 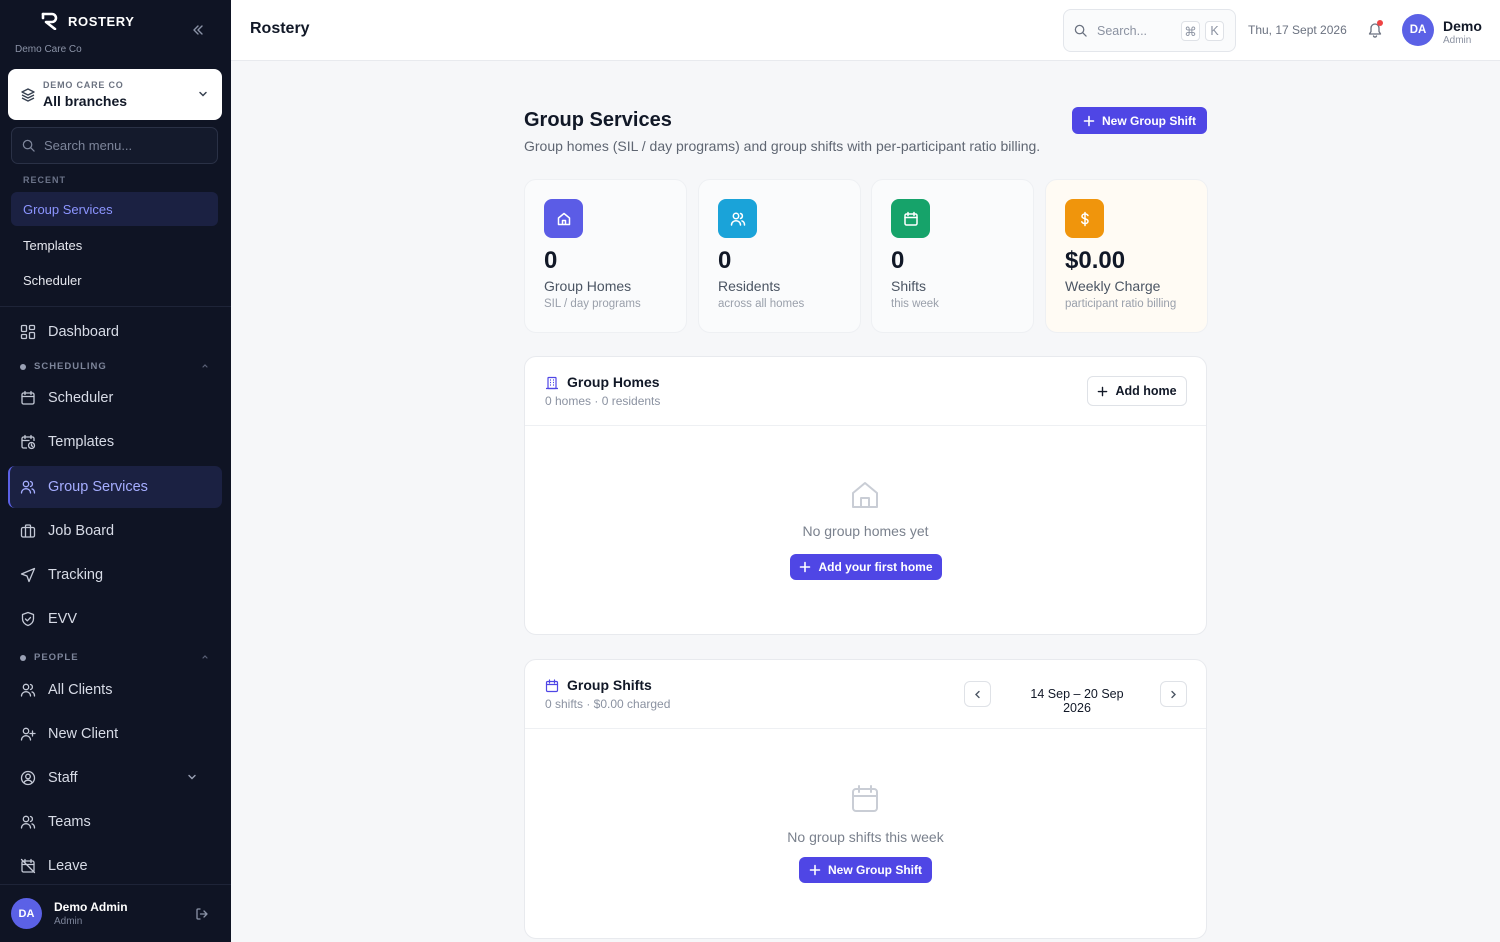 What do you see at coordinates (115, 913) in the screenshot?
I see `sidebar-user: DA Demo Admin Admin` at bounding box center [115, 913].